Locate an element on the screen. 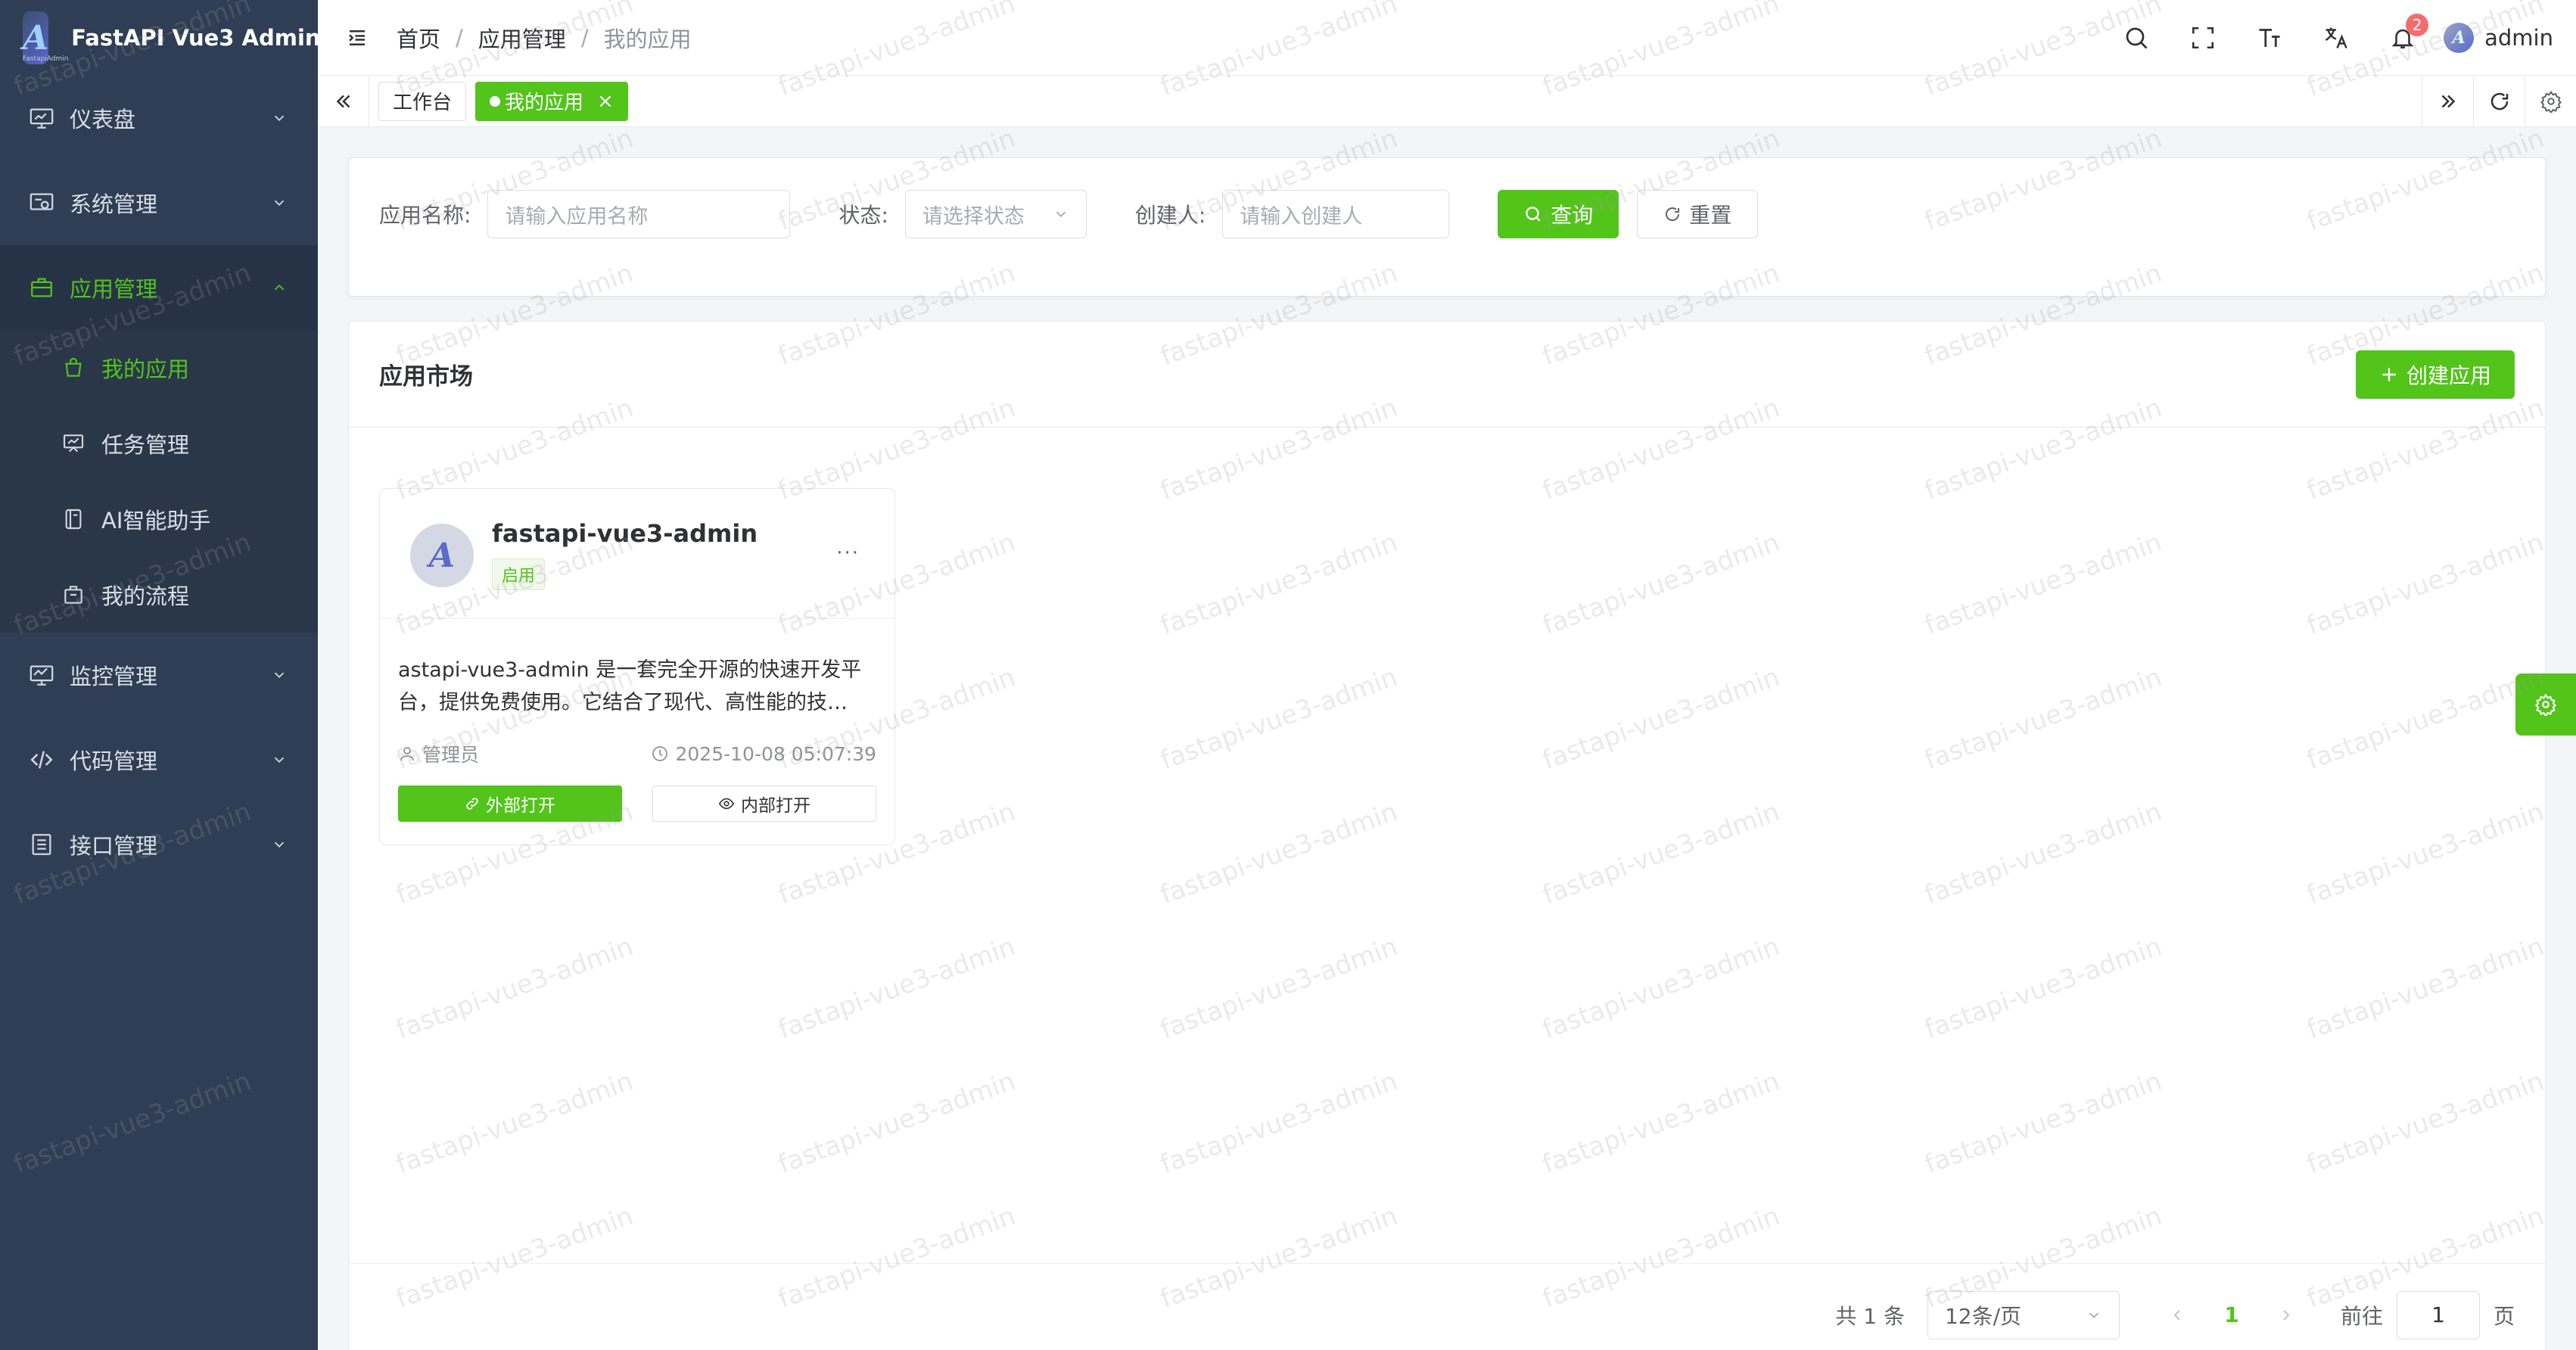 Image resolution: width=2576 pixels, height=1350 pixels. page-title: 应用市场 is located at coordinates (426, 376).